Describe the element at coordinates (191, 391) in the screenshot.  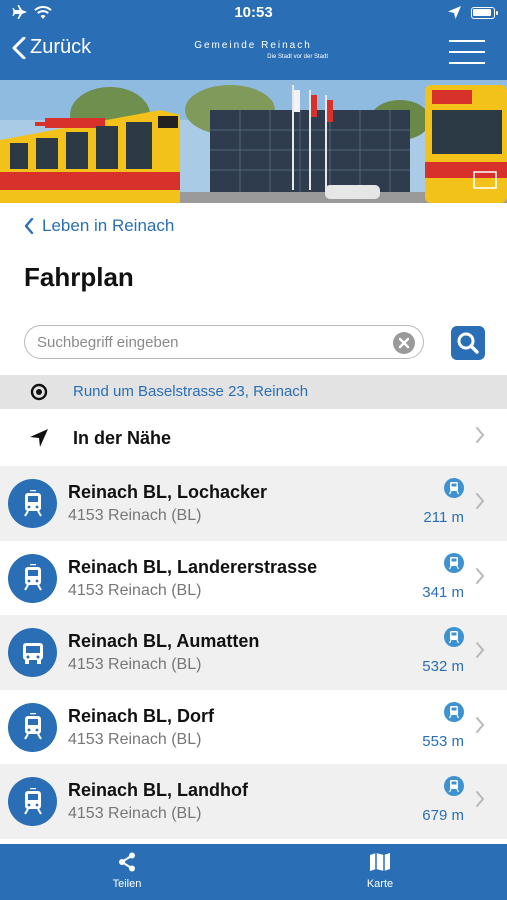
I see `location-address: Rund um Baselstrasse 23, Reinach` at that location.